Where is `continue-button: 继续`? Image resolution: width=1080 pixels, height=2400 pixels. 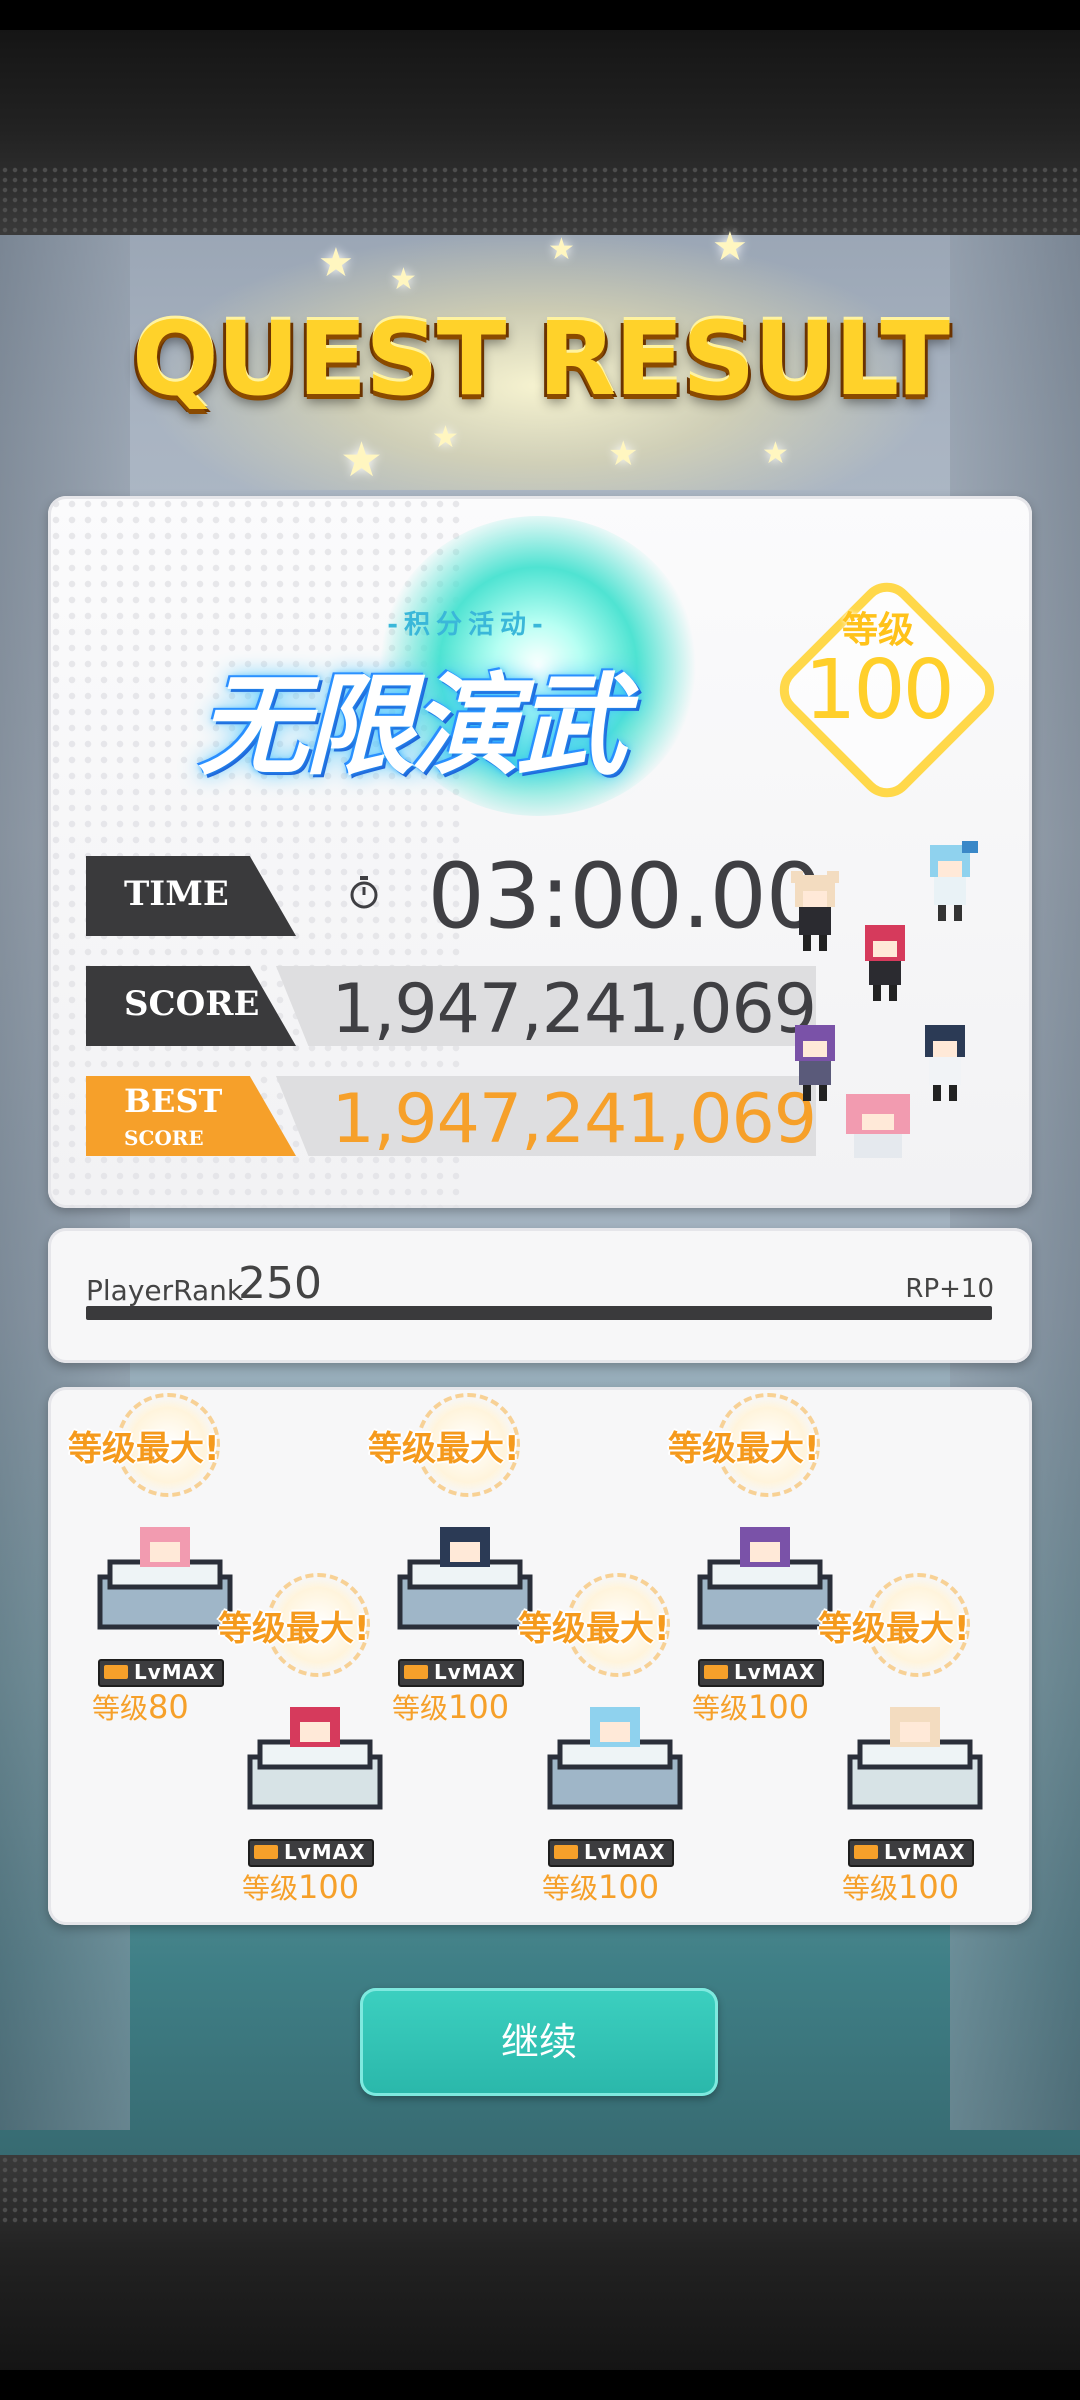 continue-button: 继续 is located at coordinates (539, 2042).